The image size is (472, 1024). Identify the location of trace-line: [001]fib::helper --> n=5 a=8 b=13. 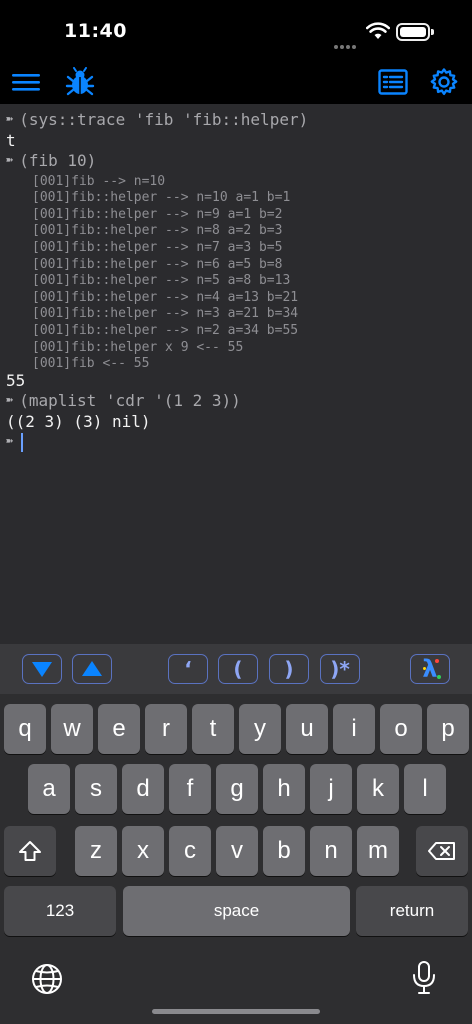
(161, 281).